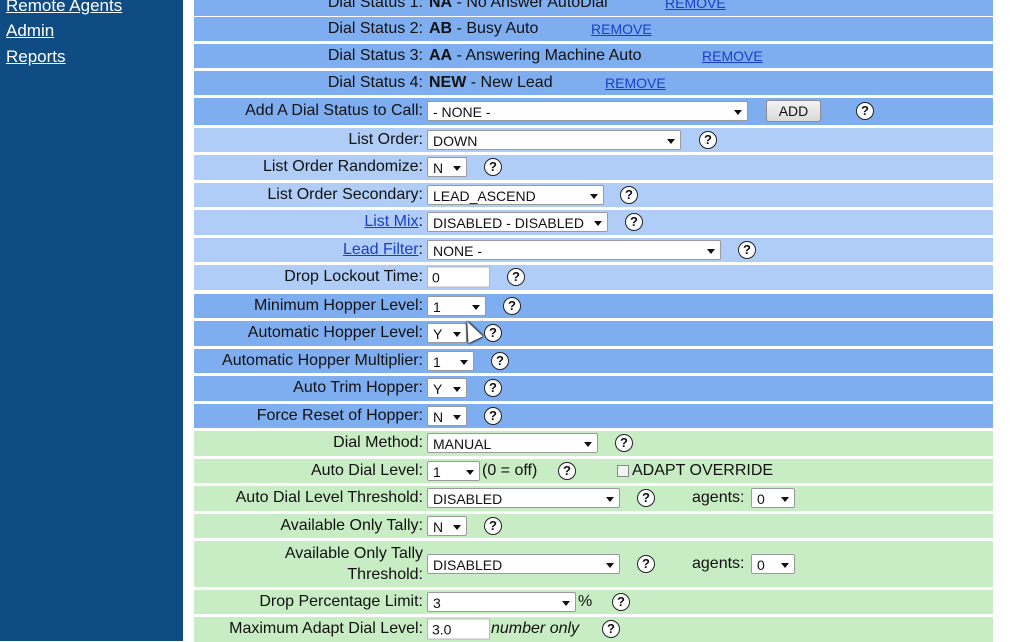 This screenshot has height=642, width=1013. What do you see at coordinates (587, 111) in the screenshot?
I see `add-dial-status-select: - NONE -` at bounding box center [587, 111].